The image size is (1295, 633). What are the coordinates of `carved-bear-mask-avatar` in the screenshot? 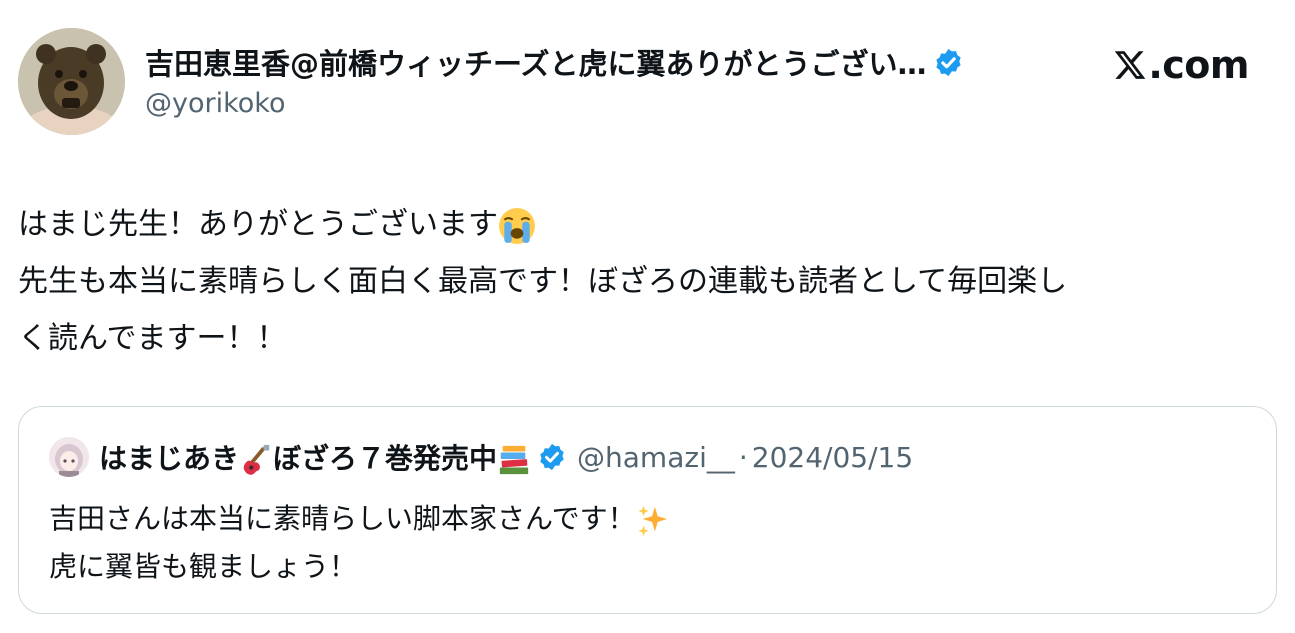 It's located at (71, 81).